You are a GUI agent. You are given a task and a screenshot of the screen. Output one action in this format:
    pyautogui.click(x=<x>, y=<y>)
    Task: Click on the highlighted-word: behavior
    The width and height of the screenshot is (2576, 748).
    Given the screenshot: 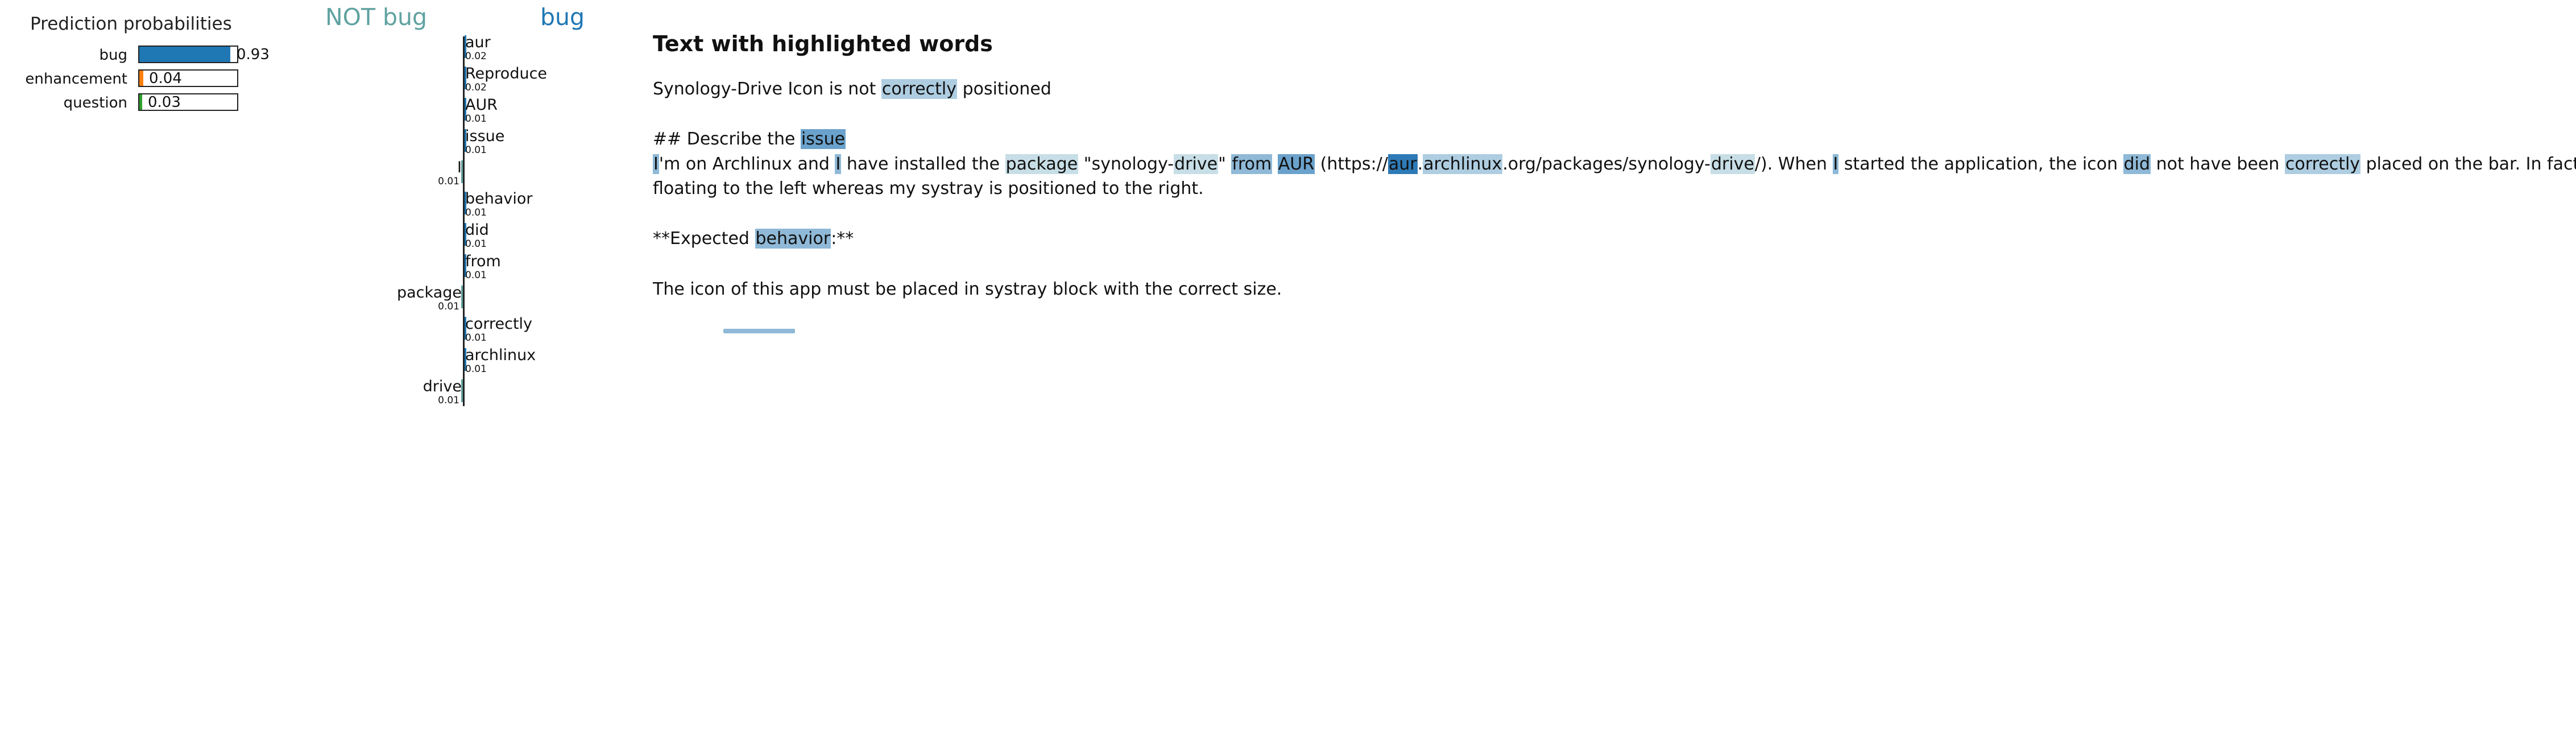 What is the action you would take?
    pyautogui.click(x=793, y=239)
    